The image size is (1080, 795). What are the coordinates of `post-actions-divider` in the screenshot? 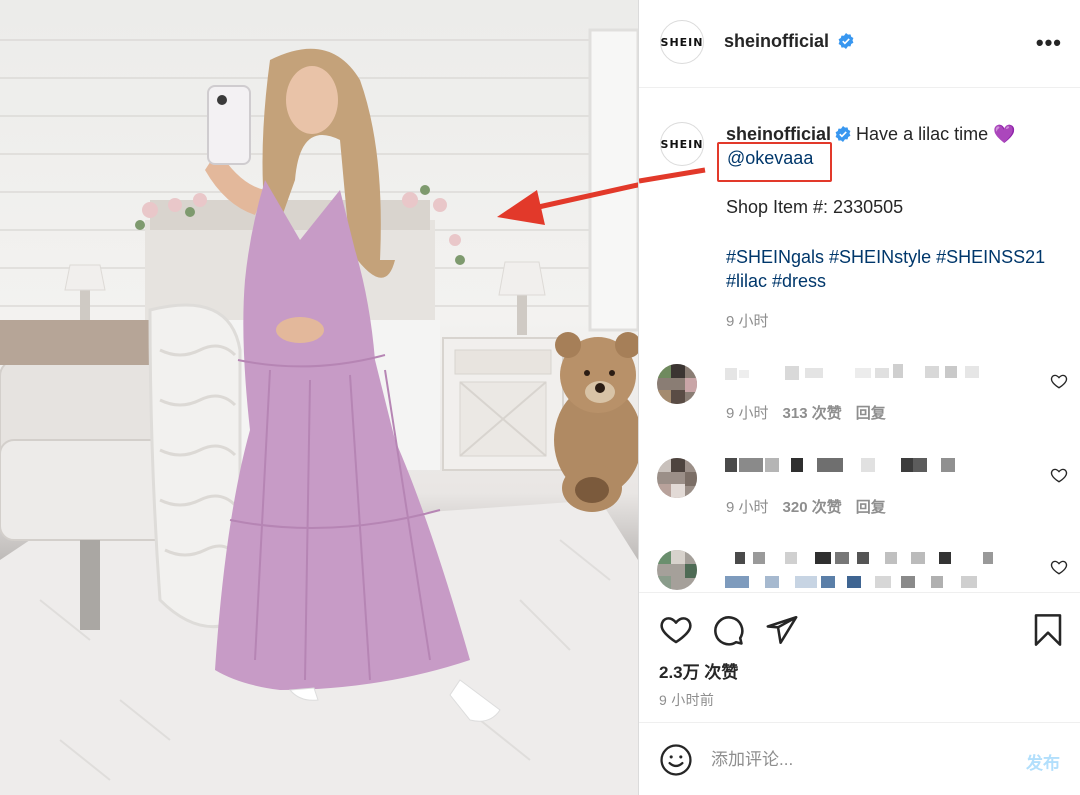 It's located at (859, 592).